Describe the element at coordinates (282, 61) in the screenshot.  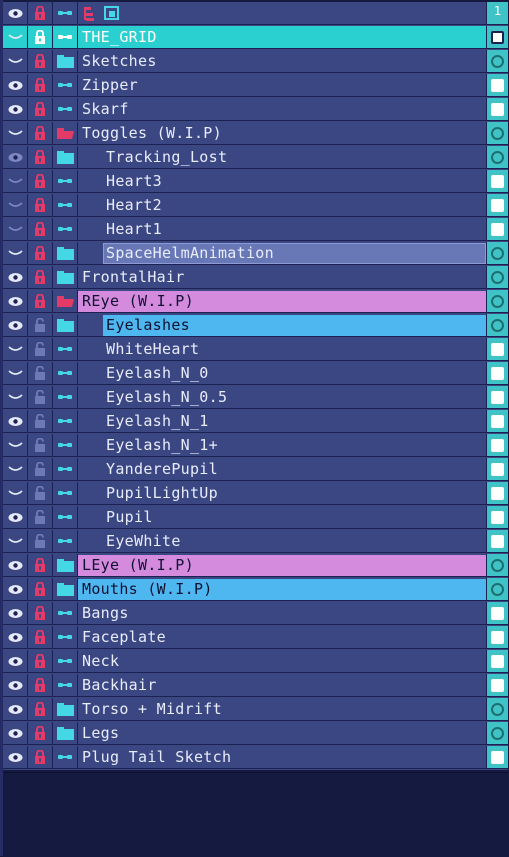
I see `layer-name-cell: Sketches` at that location.